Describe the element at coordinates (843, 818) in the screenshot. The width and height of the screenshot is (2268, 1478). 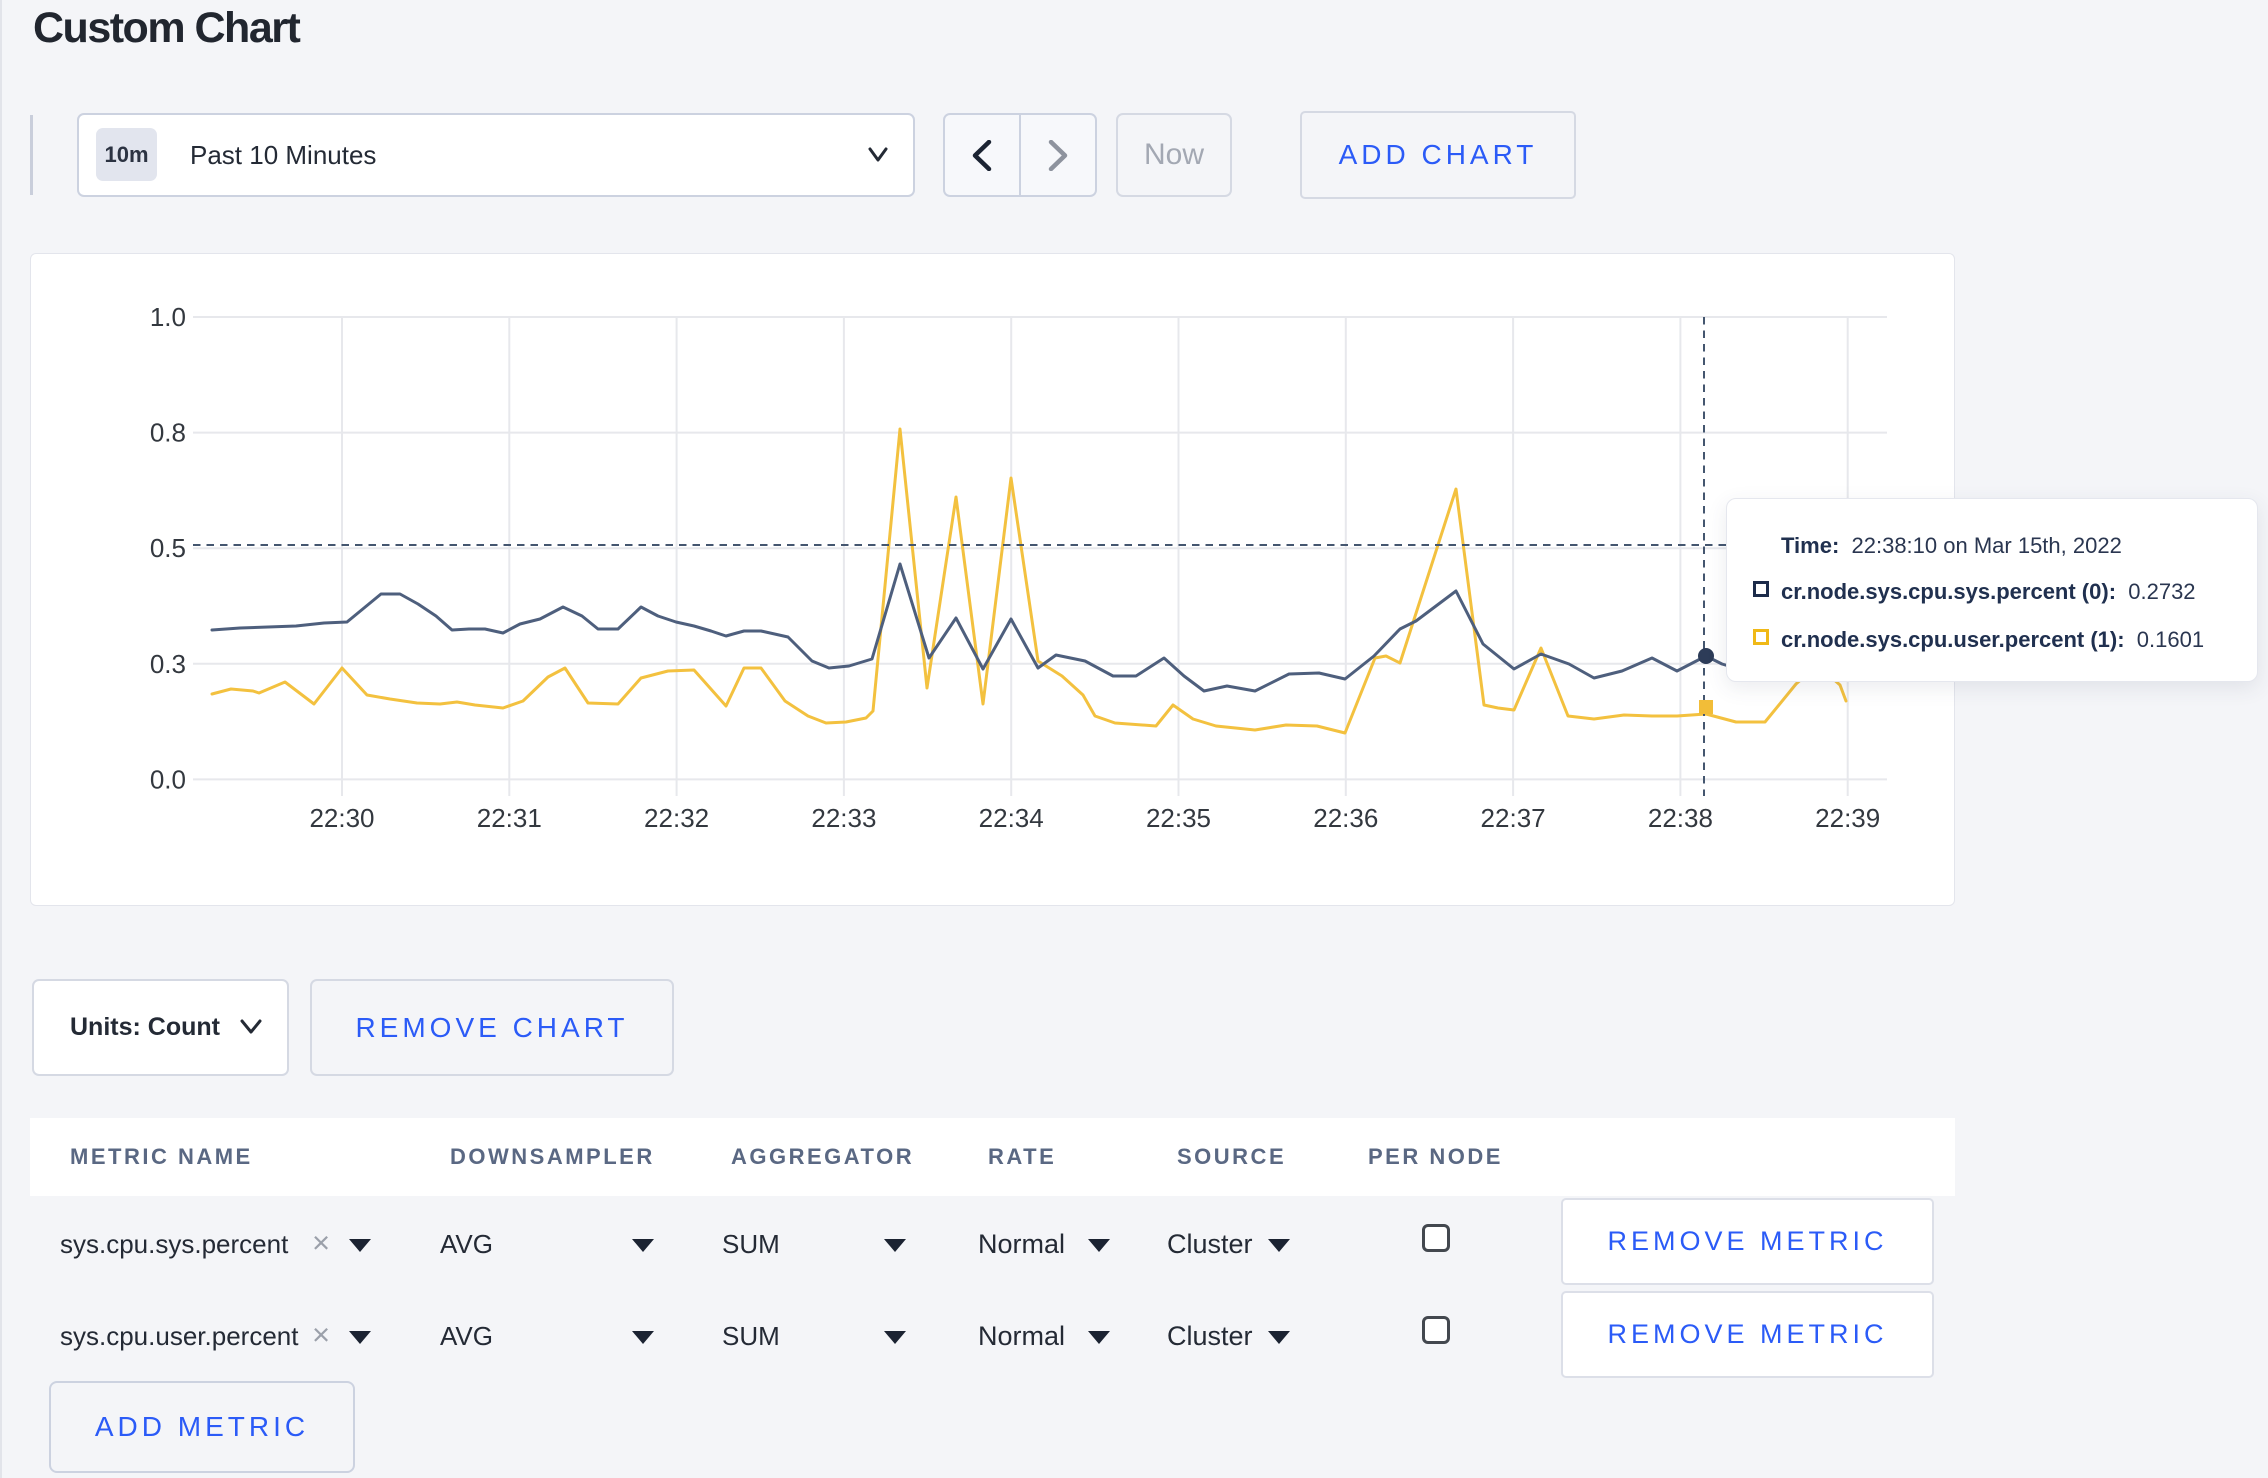
I see `svg-text: 22:33` at that location.